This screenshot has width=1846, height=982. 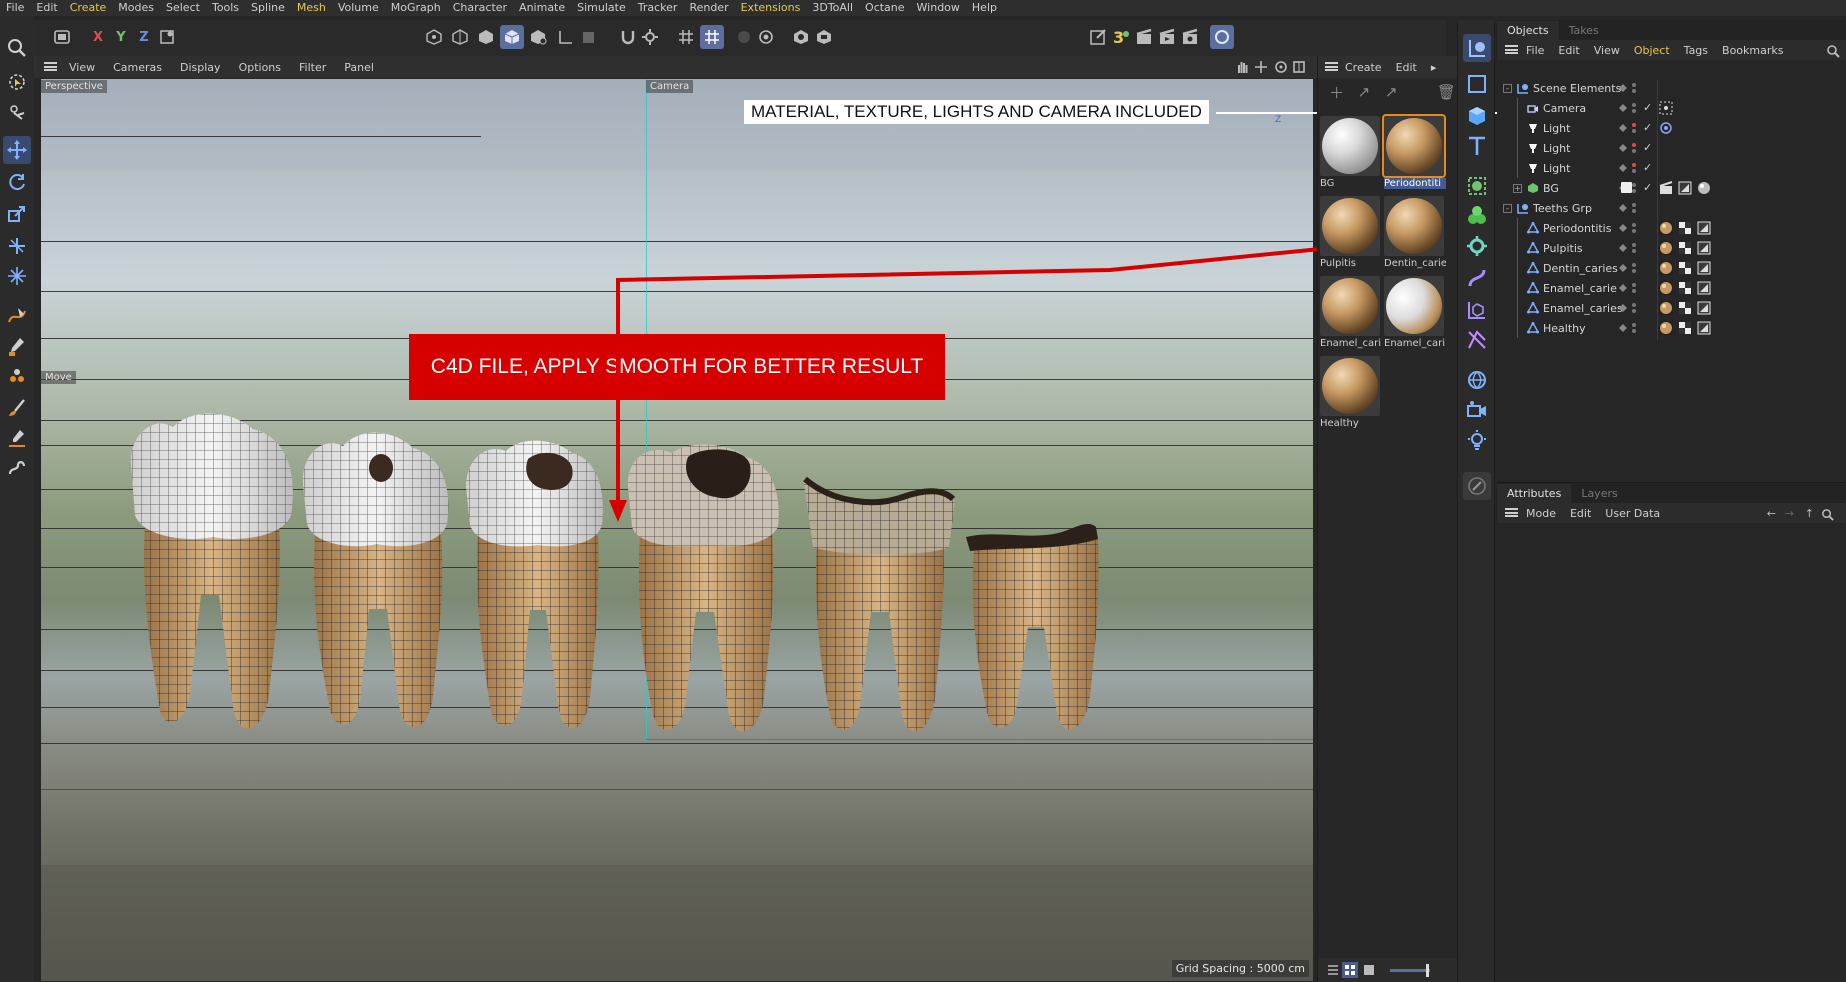 What do you see at coordinates (167, 37) in the screenshot?
I see `coordinate-system-button` at bounding box center [167, 37].